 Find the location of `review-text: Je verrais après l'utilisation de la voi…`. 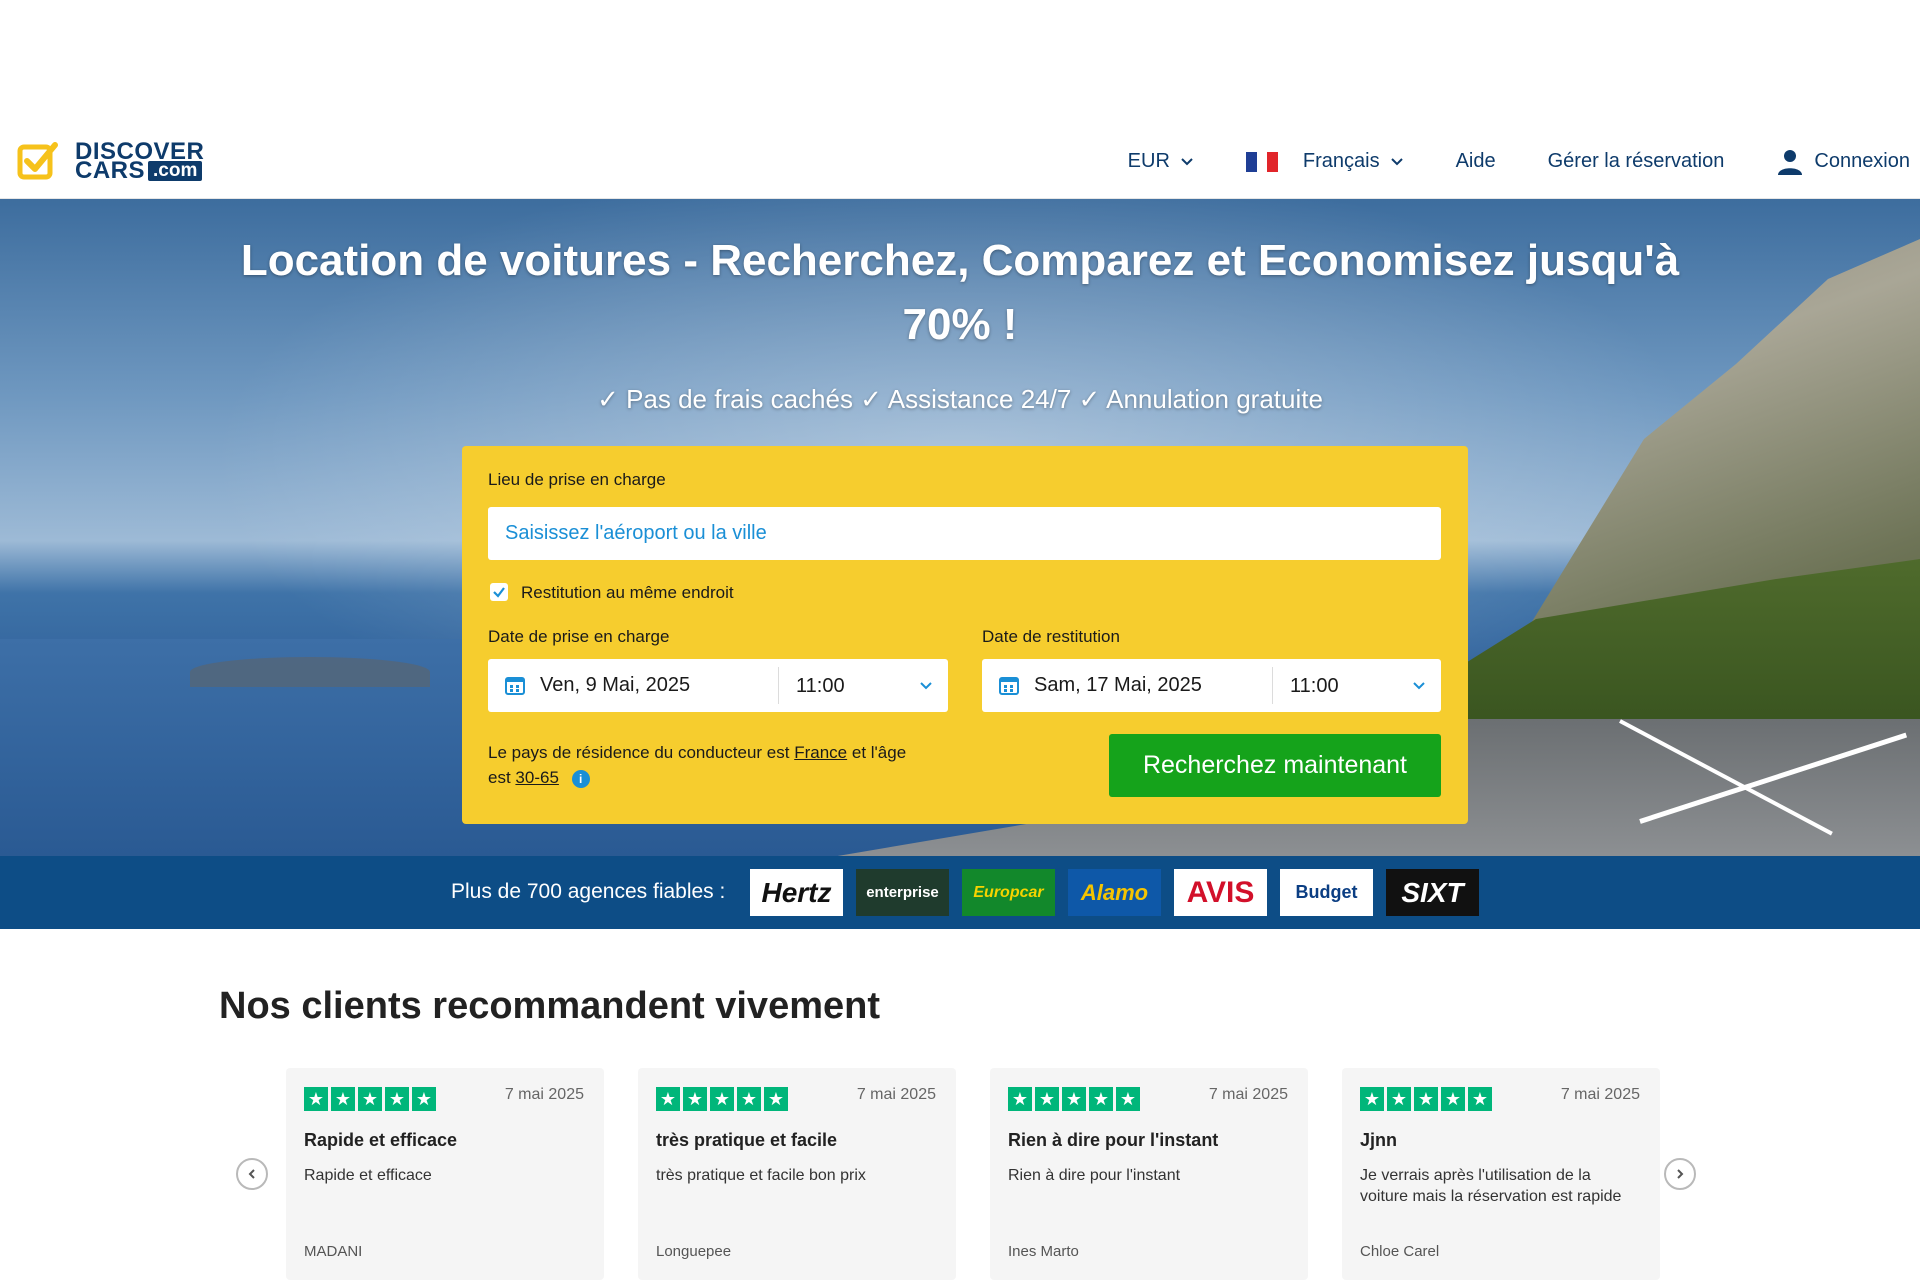

review-text: Je verrais après l'utilisation de la voi… is located at coordinates (1491, 1186).